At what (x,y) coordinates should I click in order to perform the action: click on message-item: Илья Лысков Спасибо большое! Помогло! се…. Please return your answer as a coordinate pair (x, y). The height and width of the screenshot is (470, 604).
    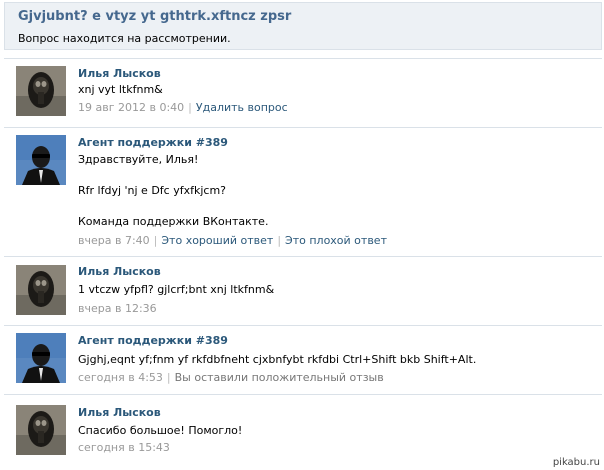
    Looking at the image, I should click on (303, 427).